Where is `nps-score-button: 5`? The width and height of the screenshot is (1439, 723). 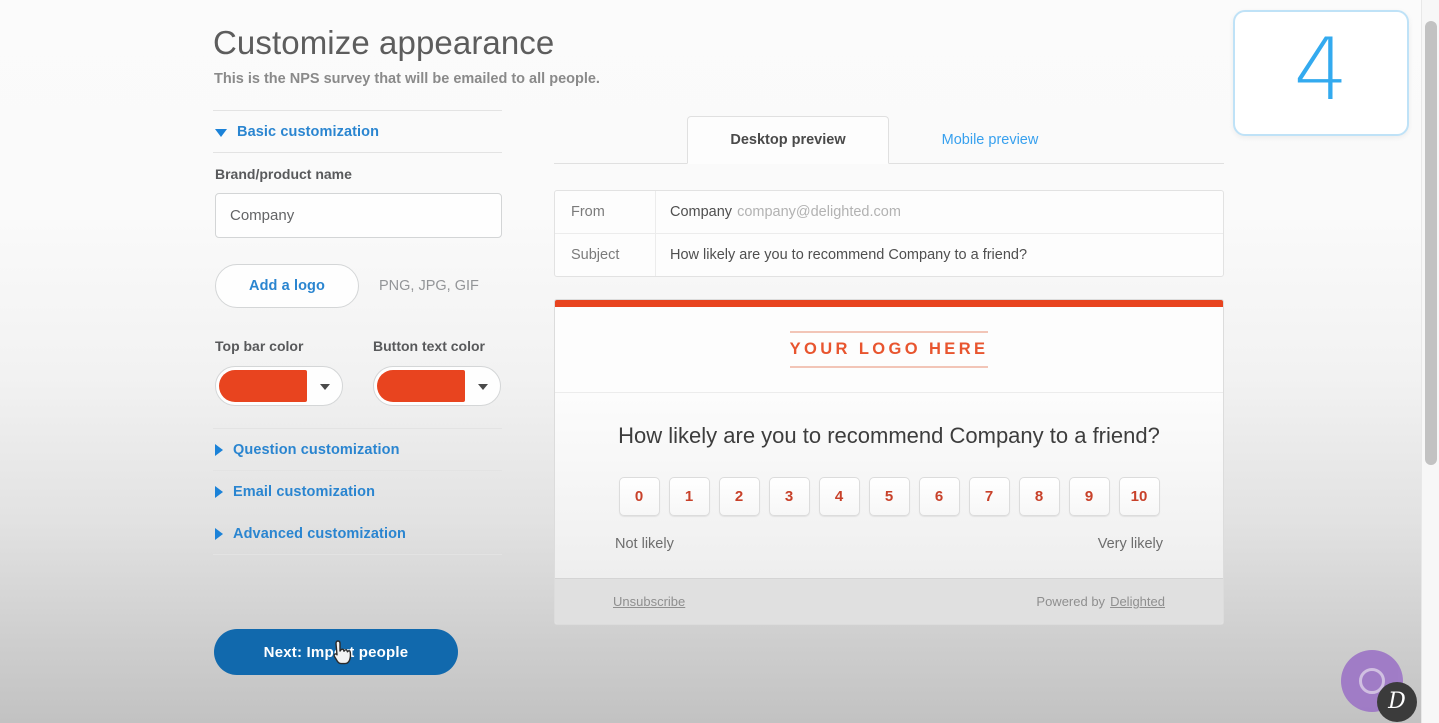 nps-score-button: 5 is located at coordinates (889, 496).